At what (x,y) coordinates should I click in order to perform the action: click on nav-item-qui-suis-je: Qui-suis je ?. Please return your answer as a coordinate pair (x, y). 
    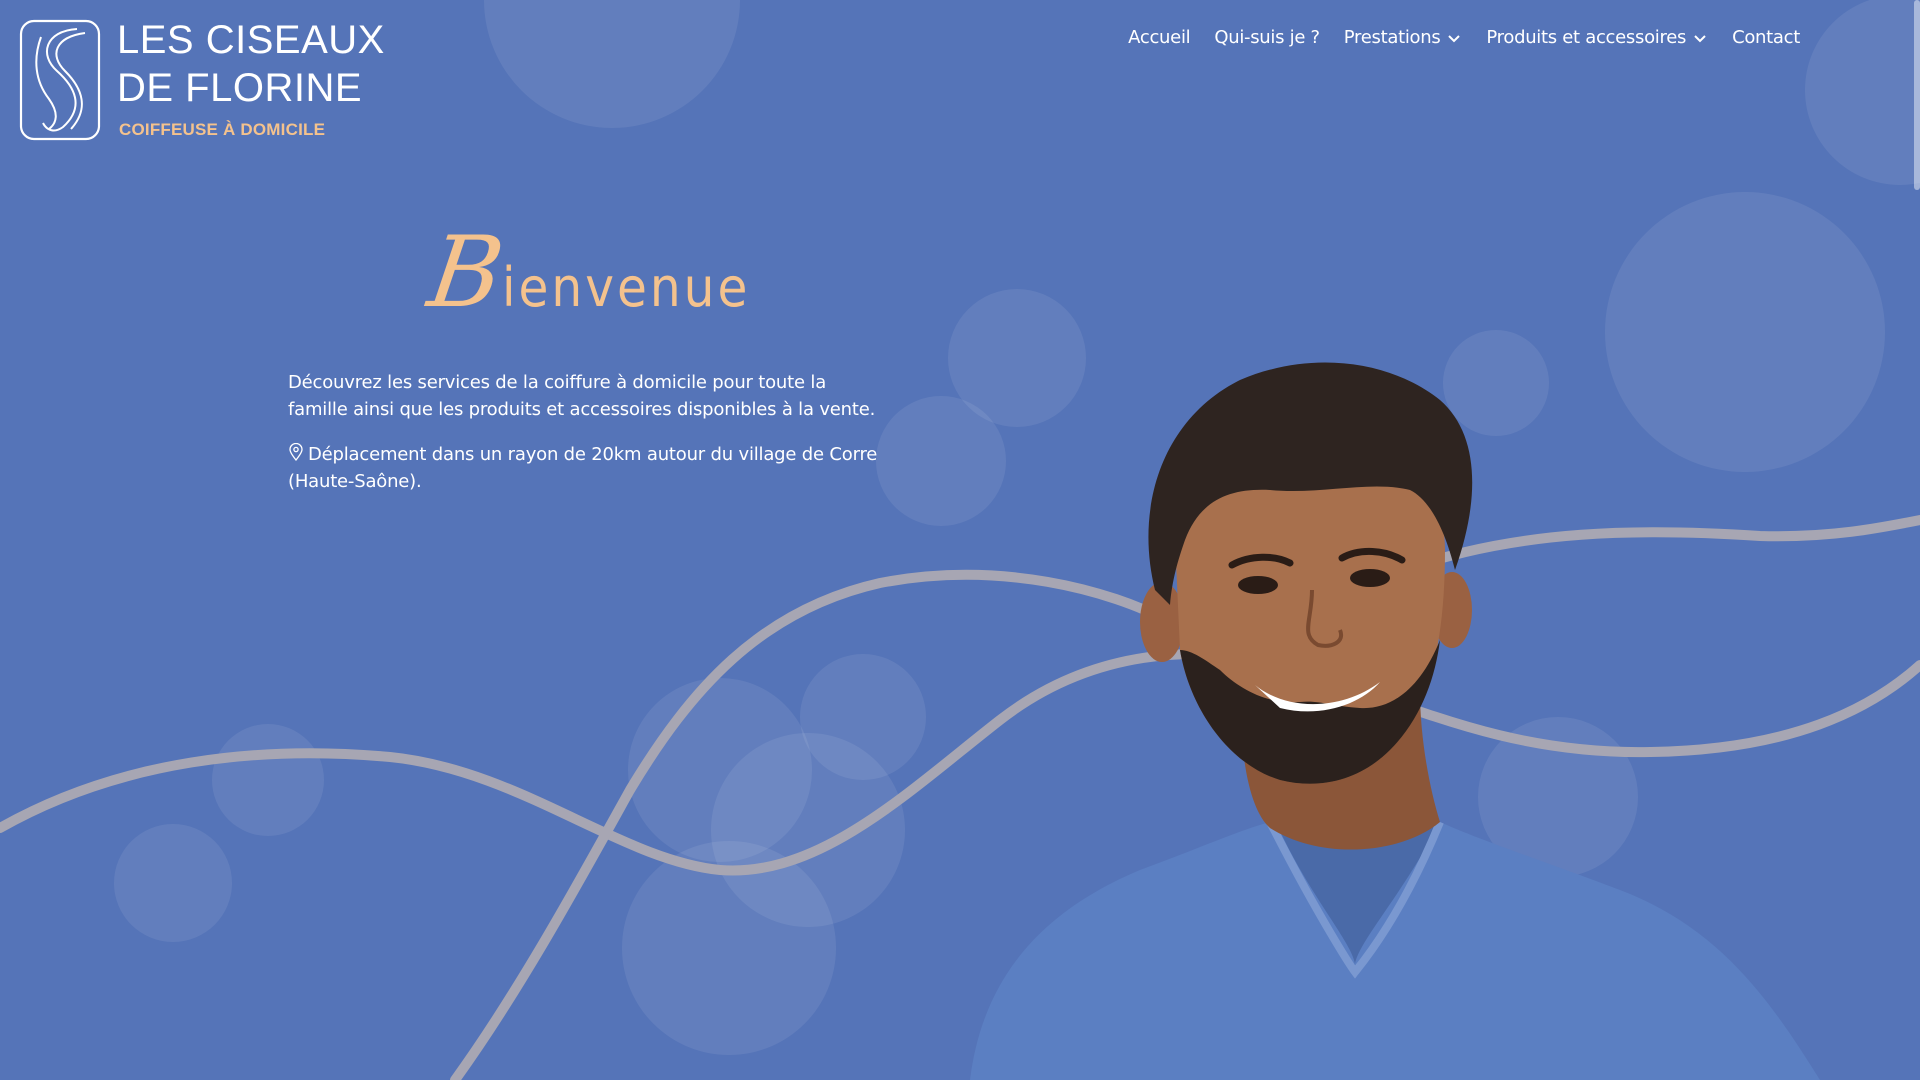
    Looking at the image, I should click on (1267, 37).